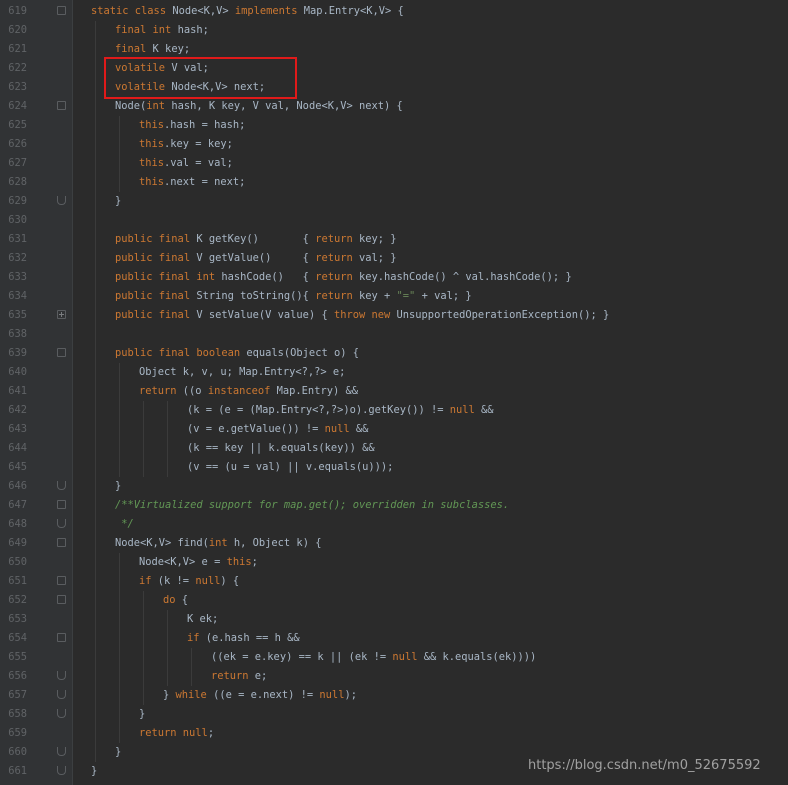  What do you see at coordinates (17, 201) in the screenshot?
I see `line-number: 629` at bounding box center [17, 201].